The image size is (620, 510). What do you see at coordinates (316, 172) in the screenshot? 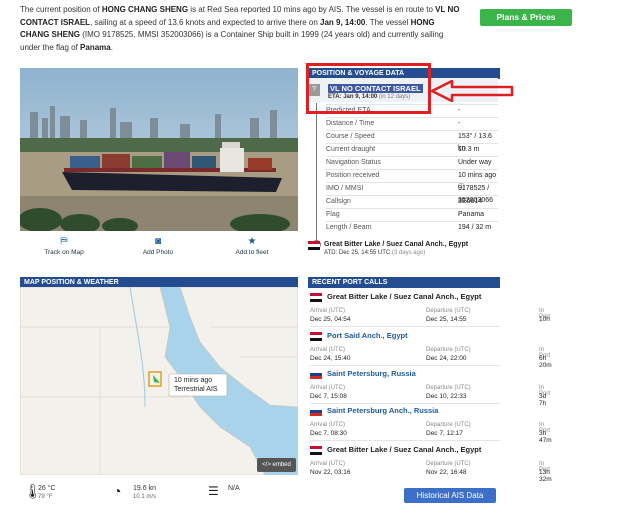
I see `voyage-timeline-line` at bounding box center [316, 172].